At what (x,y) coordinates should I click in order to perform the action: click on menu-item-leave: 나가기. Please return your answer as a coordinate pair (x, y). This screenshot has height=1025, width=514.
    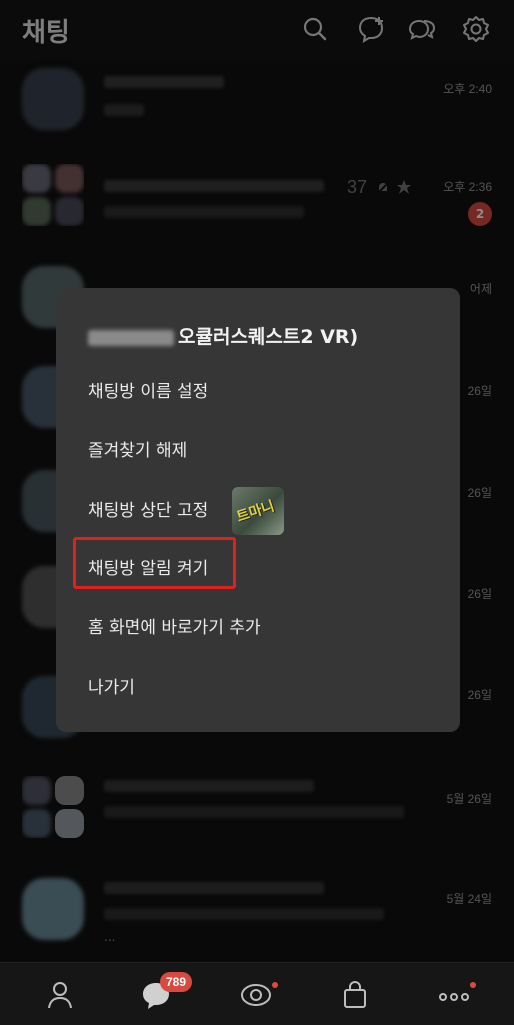
    Looking at the image, I should click on (111, 685).